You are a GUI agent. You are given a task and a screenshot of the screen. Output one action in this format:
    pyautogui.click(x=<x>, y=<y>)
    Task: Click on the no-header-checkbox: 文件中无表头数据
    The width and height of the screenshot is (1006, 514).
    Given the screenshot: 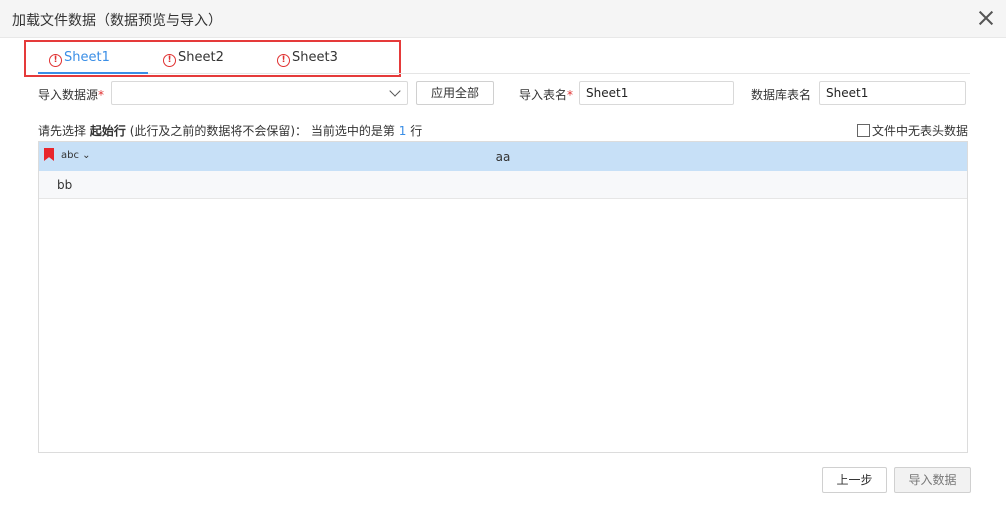 What is the action you would take?
    pyautogui.click(x=912, y=130)
    